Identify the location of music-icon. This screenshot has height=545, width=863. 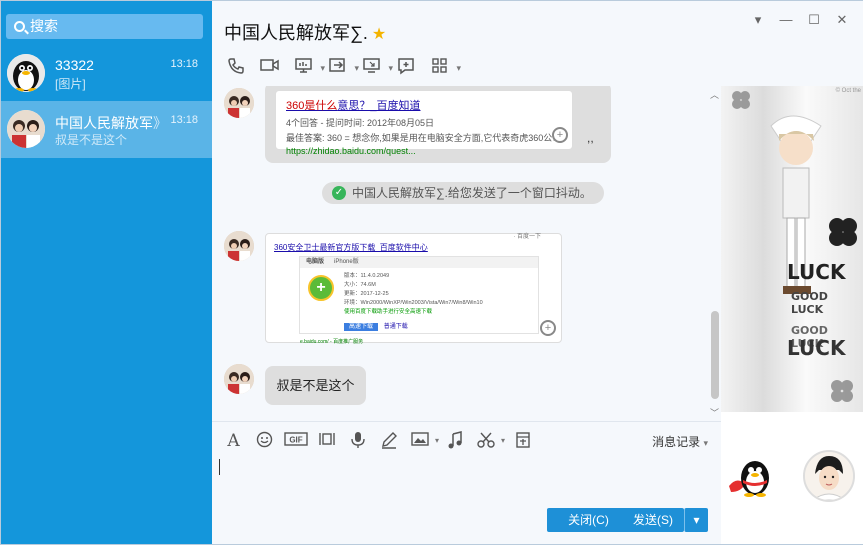
(454, 441).